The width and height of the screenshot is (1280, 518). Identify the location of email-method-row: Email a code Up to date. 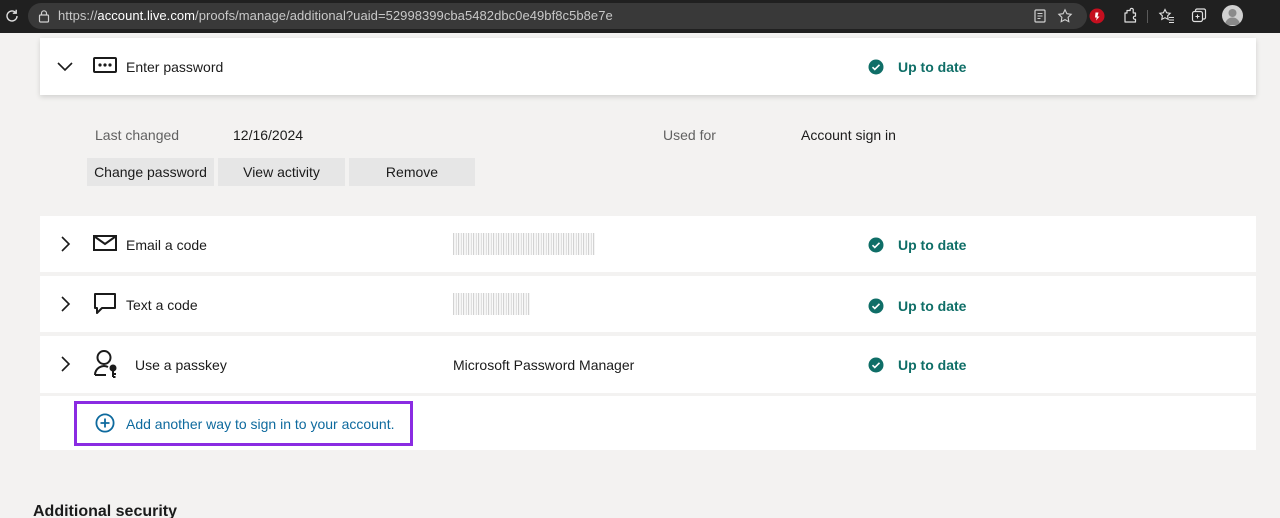
(648, 244).